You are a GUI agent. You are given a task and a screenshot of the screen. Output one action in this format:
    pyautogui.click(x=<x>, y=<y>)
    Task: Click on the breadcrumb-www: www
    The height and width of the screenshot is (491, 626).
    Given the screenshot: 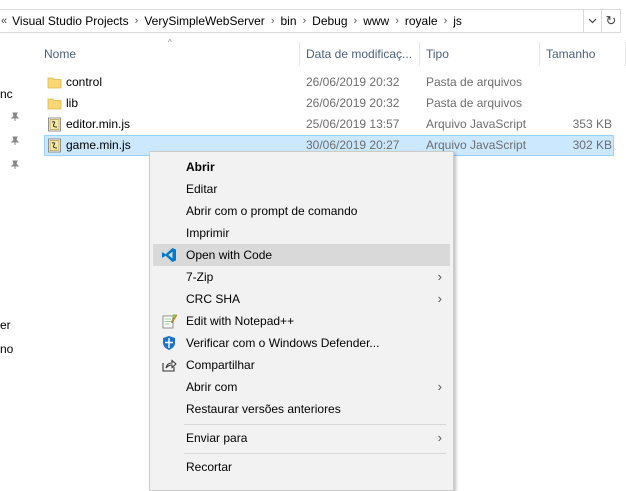 What is the action you would take?
    pyautogui.click(x=376, y=21)
    